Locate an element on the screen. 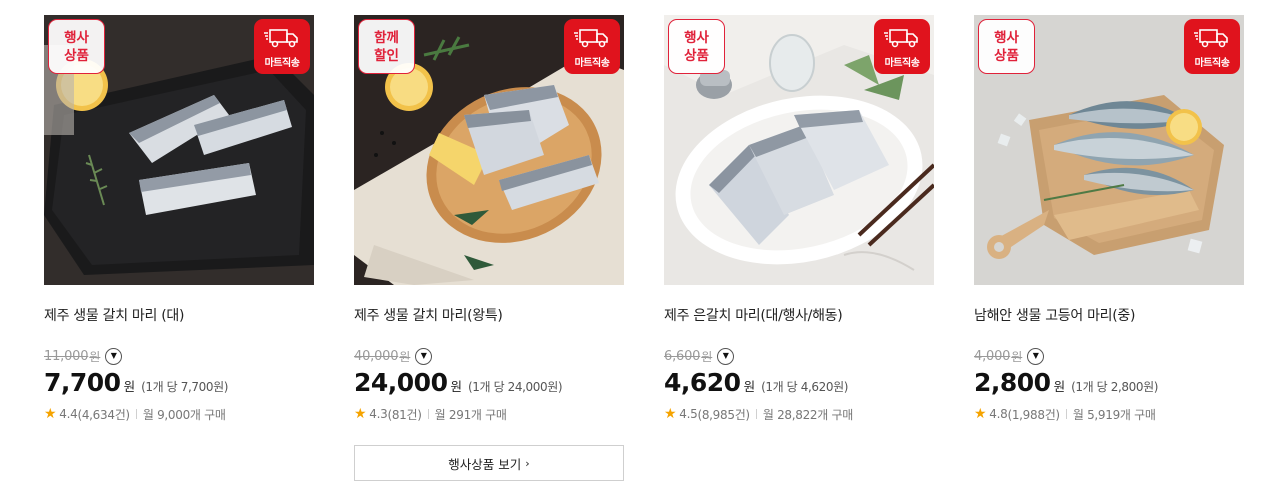 This screenshot has width=1261, height=489. rating: 4.4 is located at coordinates (68, 414).